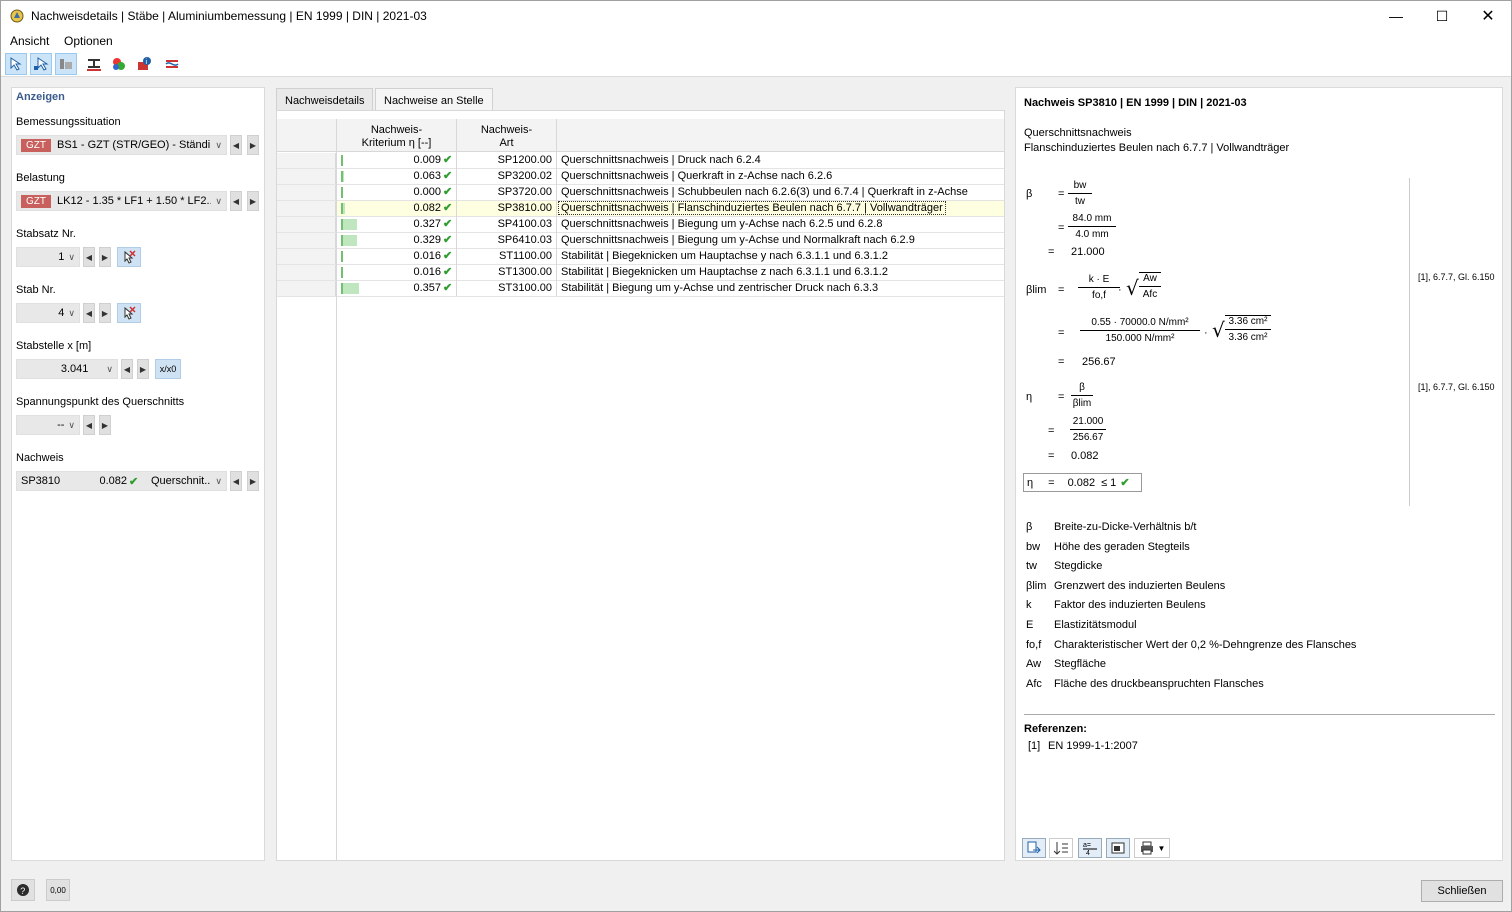 The height and width of the screenshot is (912, 1512). Describe the element at coordinates (1488, 16) in the screenshot. I see `close-icon: ✕` at that location.